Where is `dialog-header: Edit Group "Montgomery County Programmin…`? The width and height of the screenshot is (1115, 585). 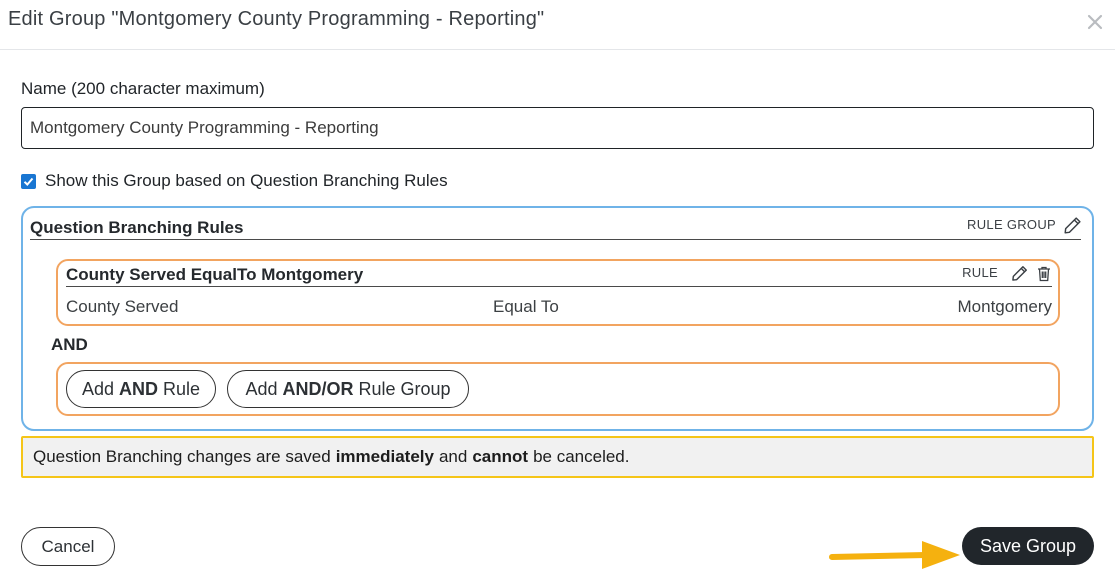 dialog-header: Edit Group "Montgomery County Programmin… is located at coordinates (557, 25).